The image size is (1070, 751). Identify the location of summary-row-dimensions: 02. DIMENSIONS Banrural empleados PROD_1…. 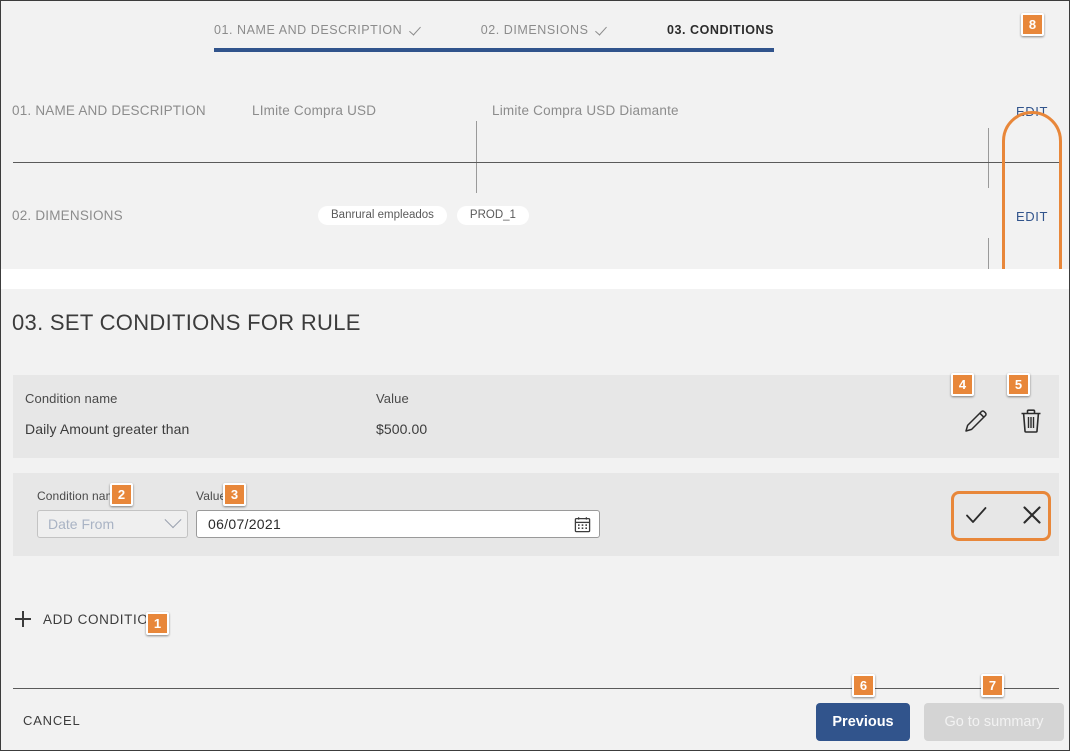
(535, 215).